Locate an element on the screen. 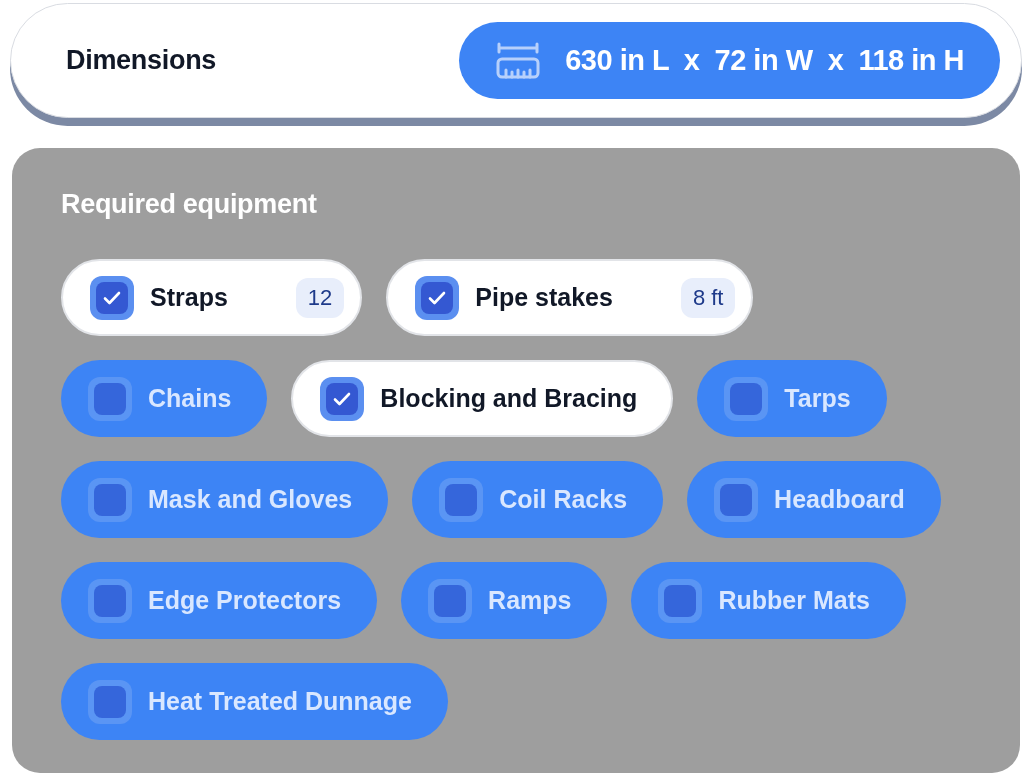  dimensions-value: 630 in L x 72 in W x 118 in H is located at coordinates (764, 60).